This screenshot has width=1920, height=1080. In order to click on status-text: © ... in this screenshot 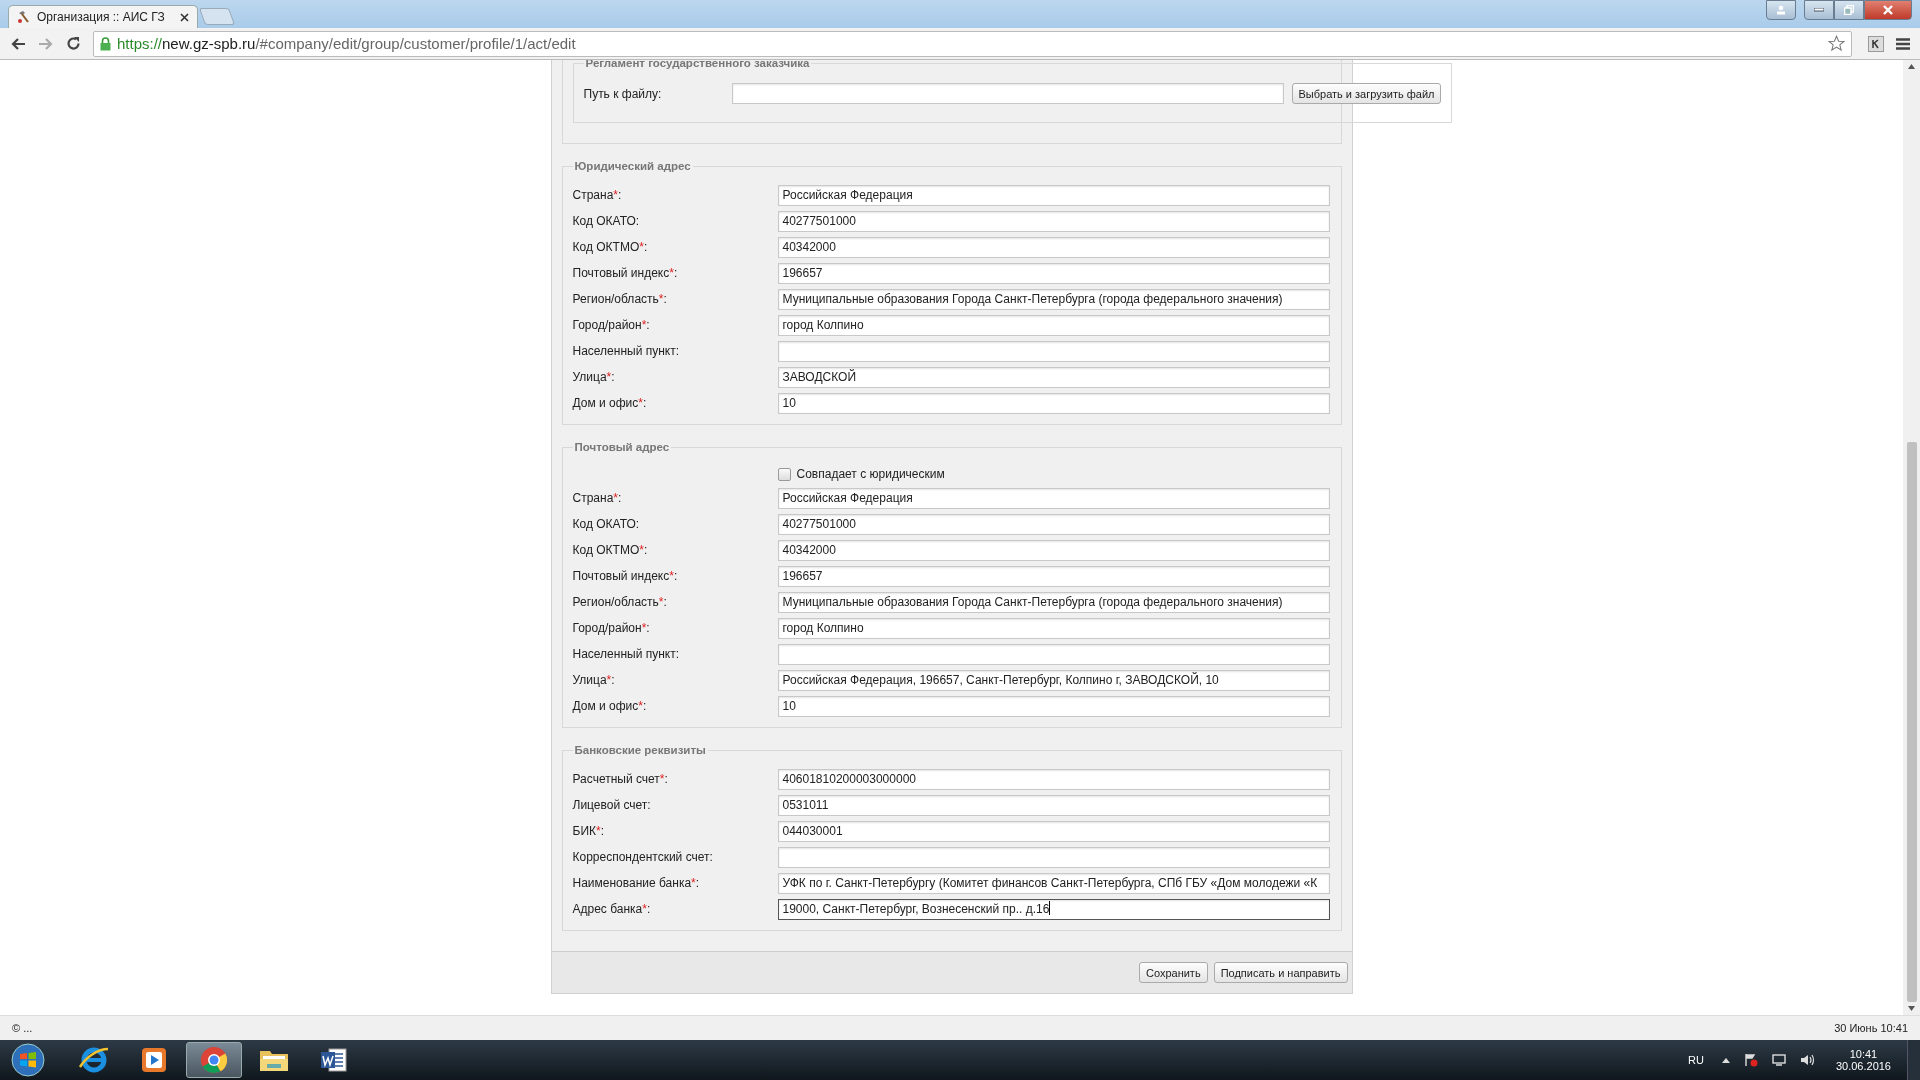, I will do `click(22, 1028)`.